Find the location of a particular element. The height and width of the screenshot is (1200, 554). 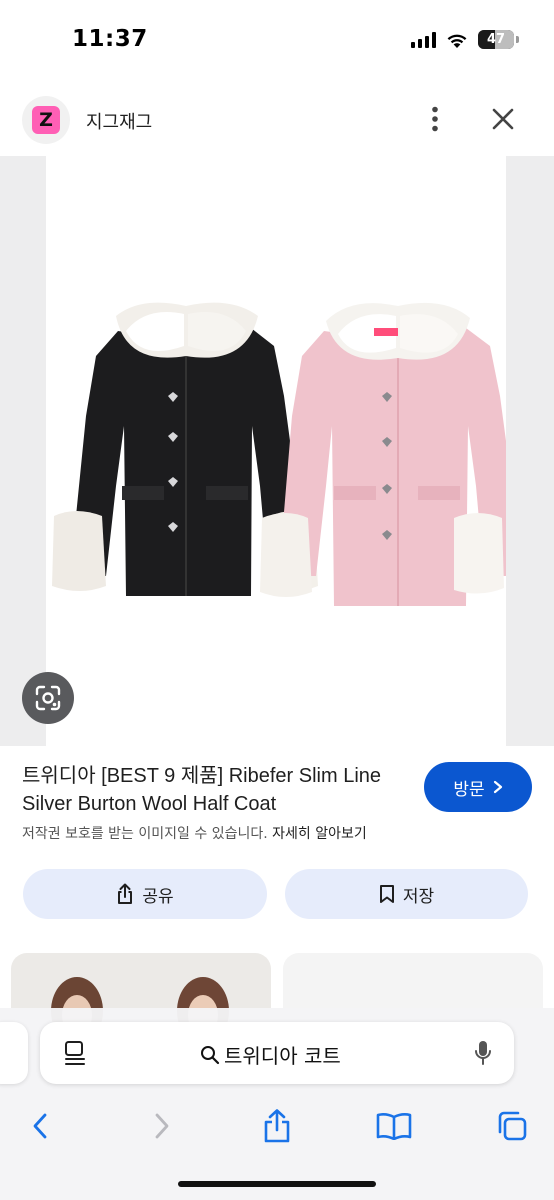

page-menu-icon is located at coordinates (75, 1053).